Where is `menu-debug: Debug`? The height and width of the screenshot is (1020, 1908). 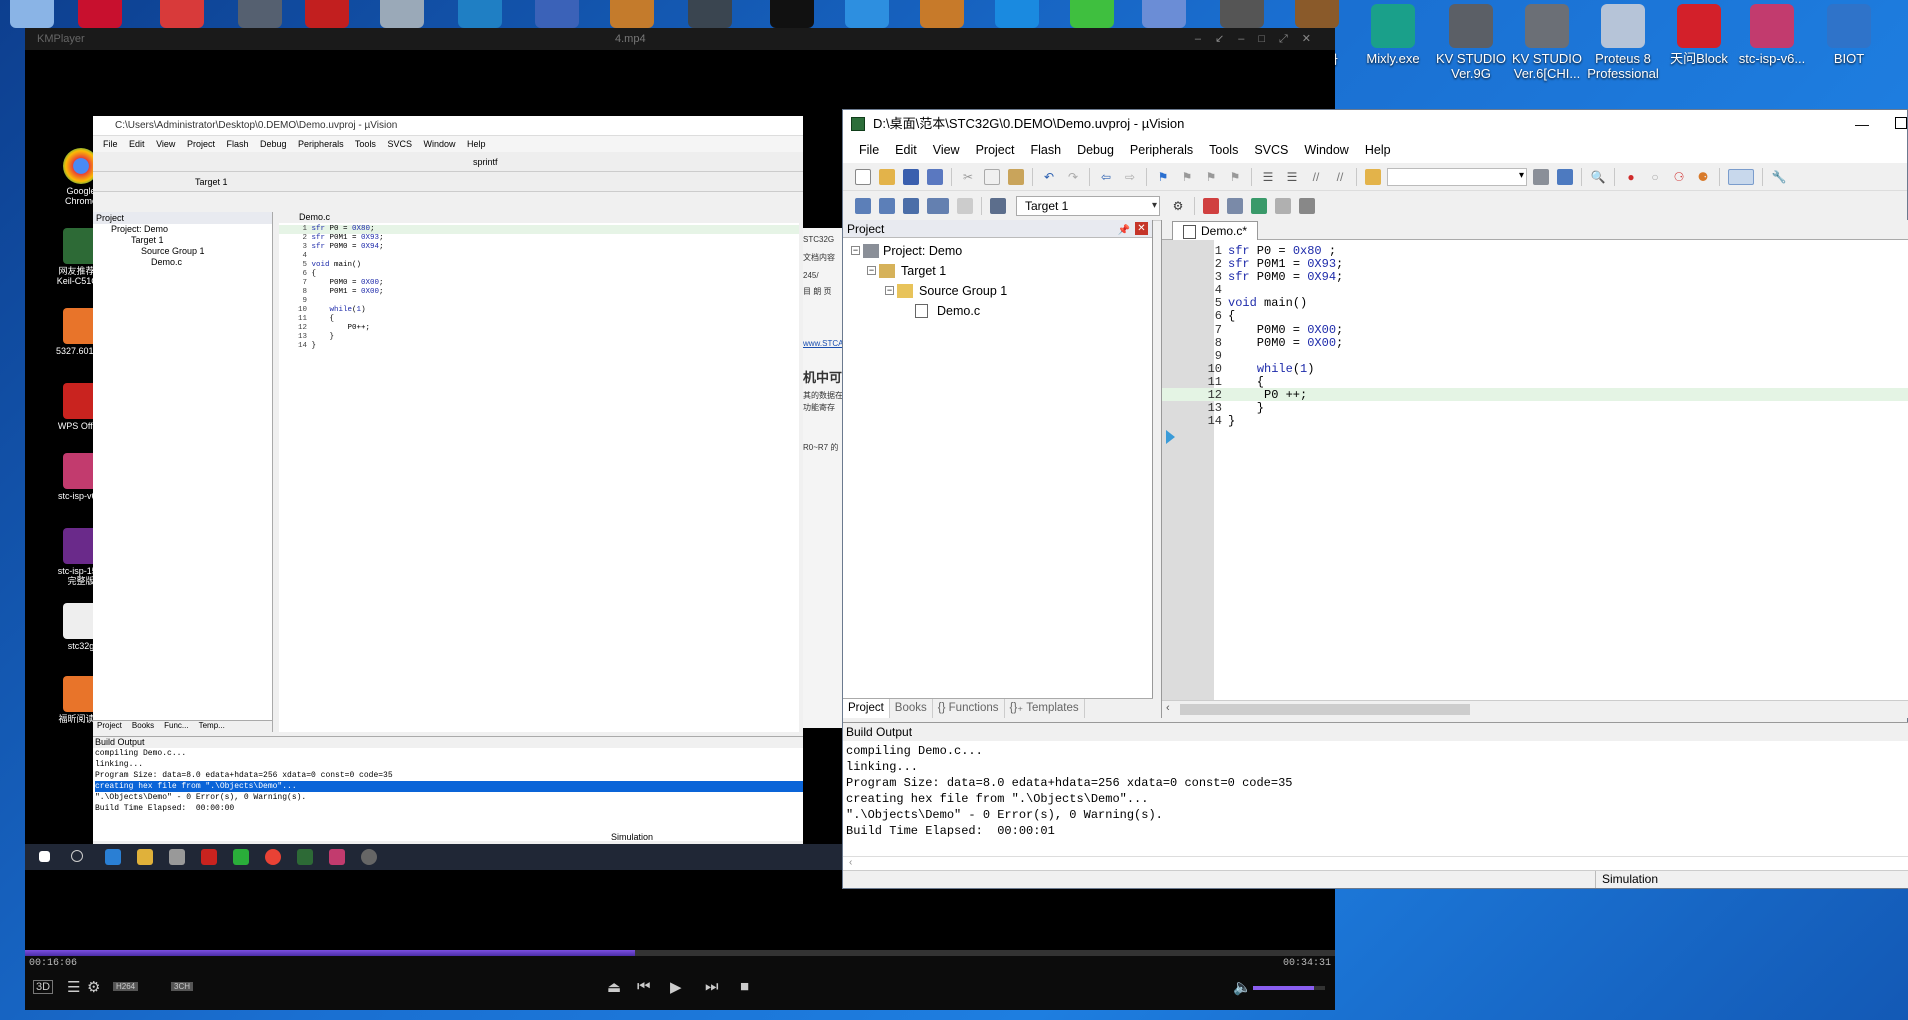
menu-debug: Debug is located at coordinates (1095, 150).